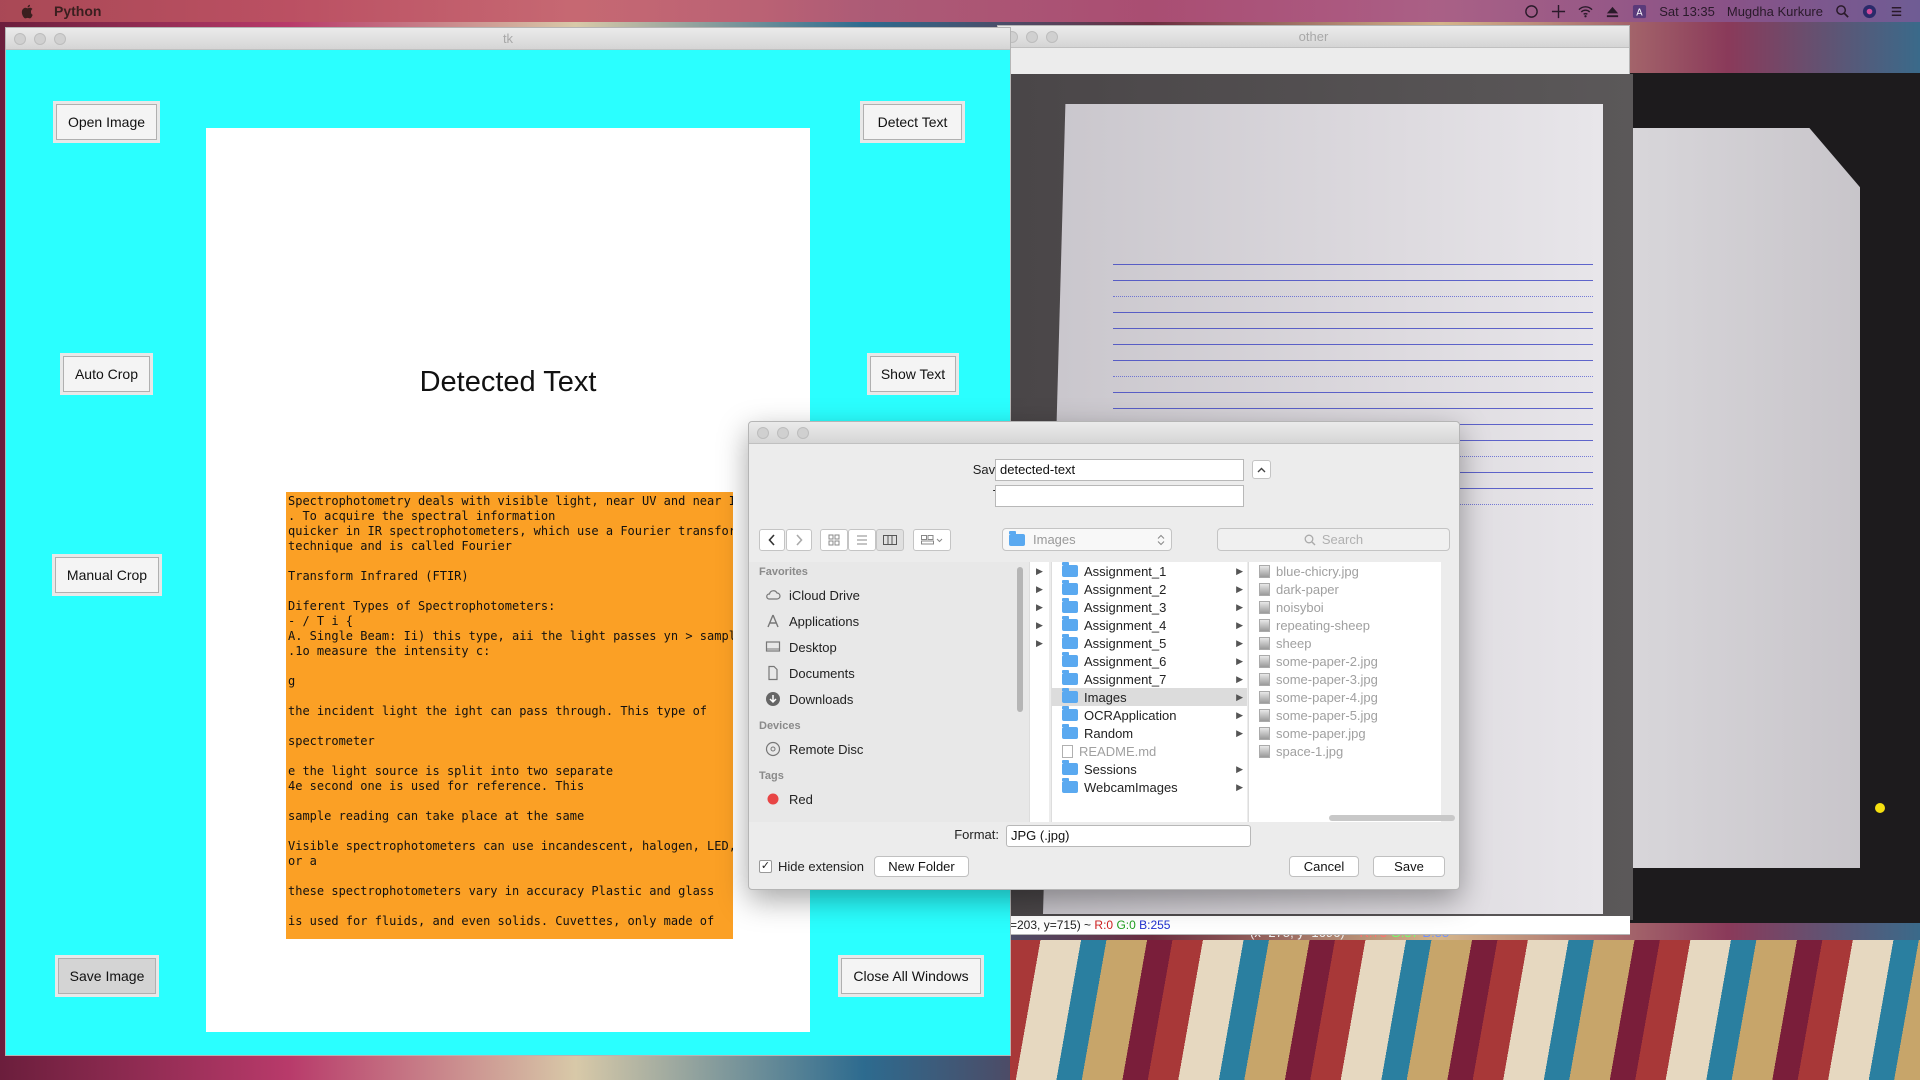  What do you see at coordinates (1345, 661) in the screenshot?
I see `image-file-item: some-paper-2.jpg` at bounding box center [1345, 661].